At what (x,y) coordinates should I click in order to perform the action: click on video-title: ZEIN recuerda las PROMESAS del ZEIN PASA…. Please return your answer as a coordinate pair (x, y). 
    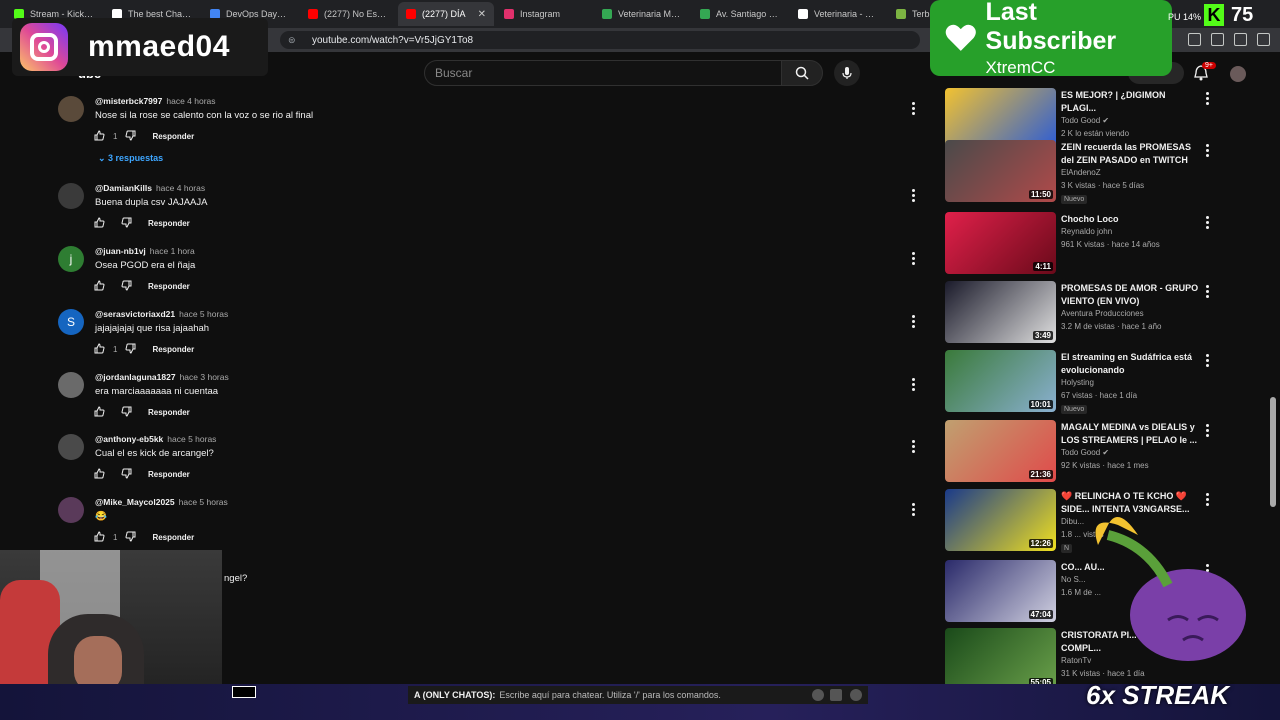
    Looking at the image, I should click on (1130, 154).